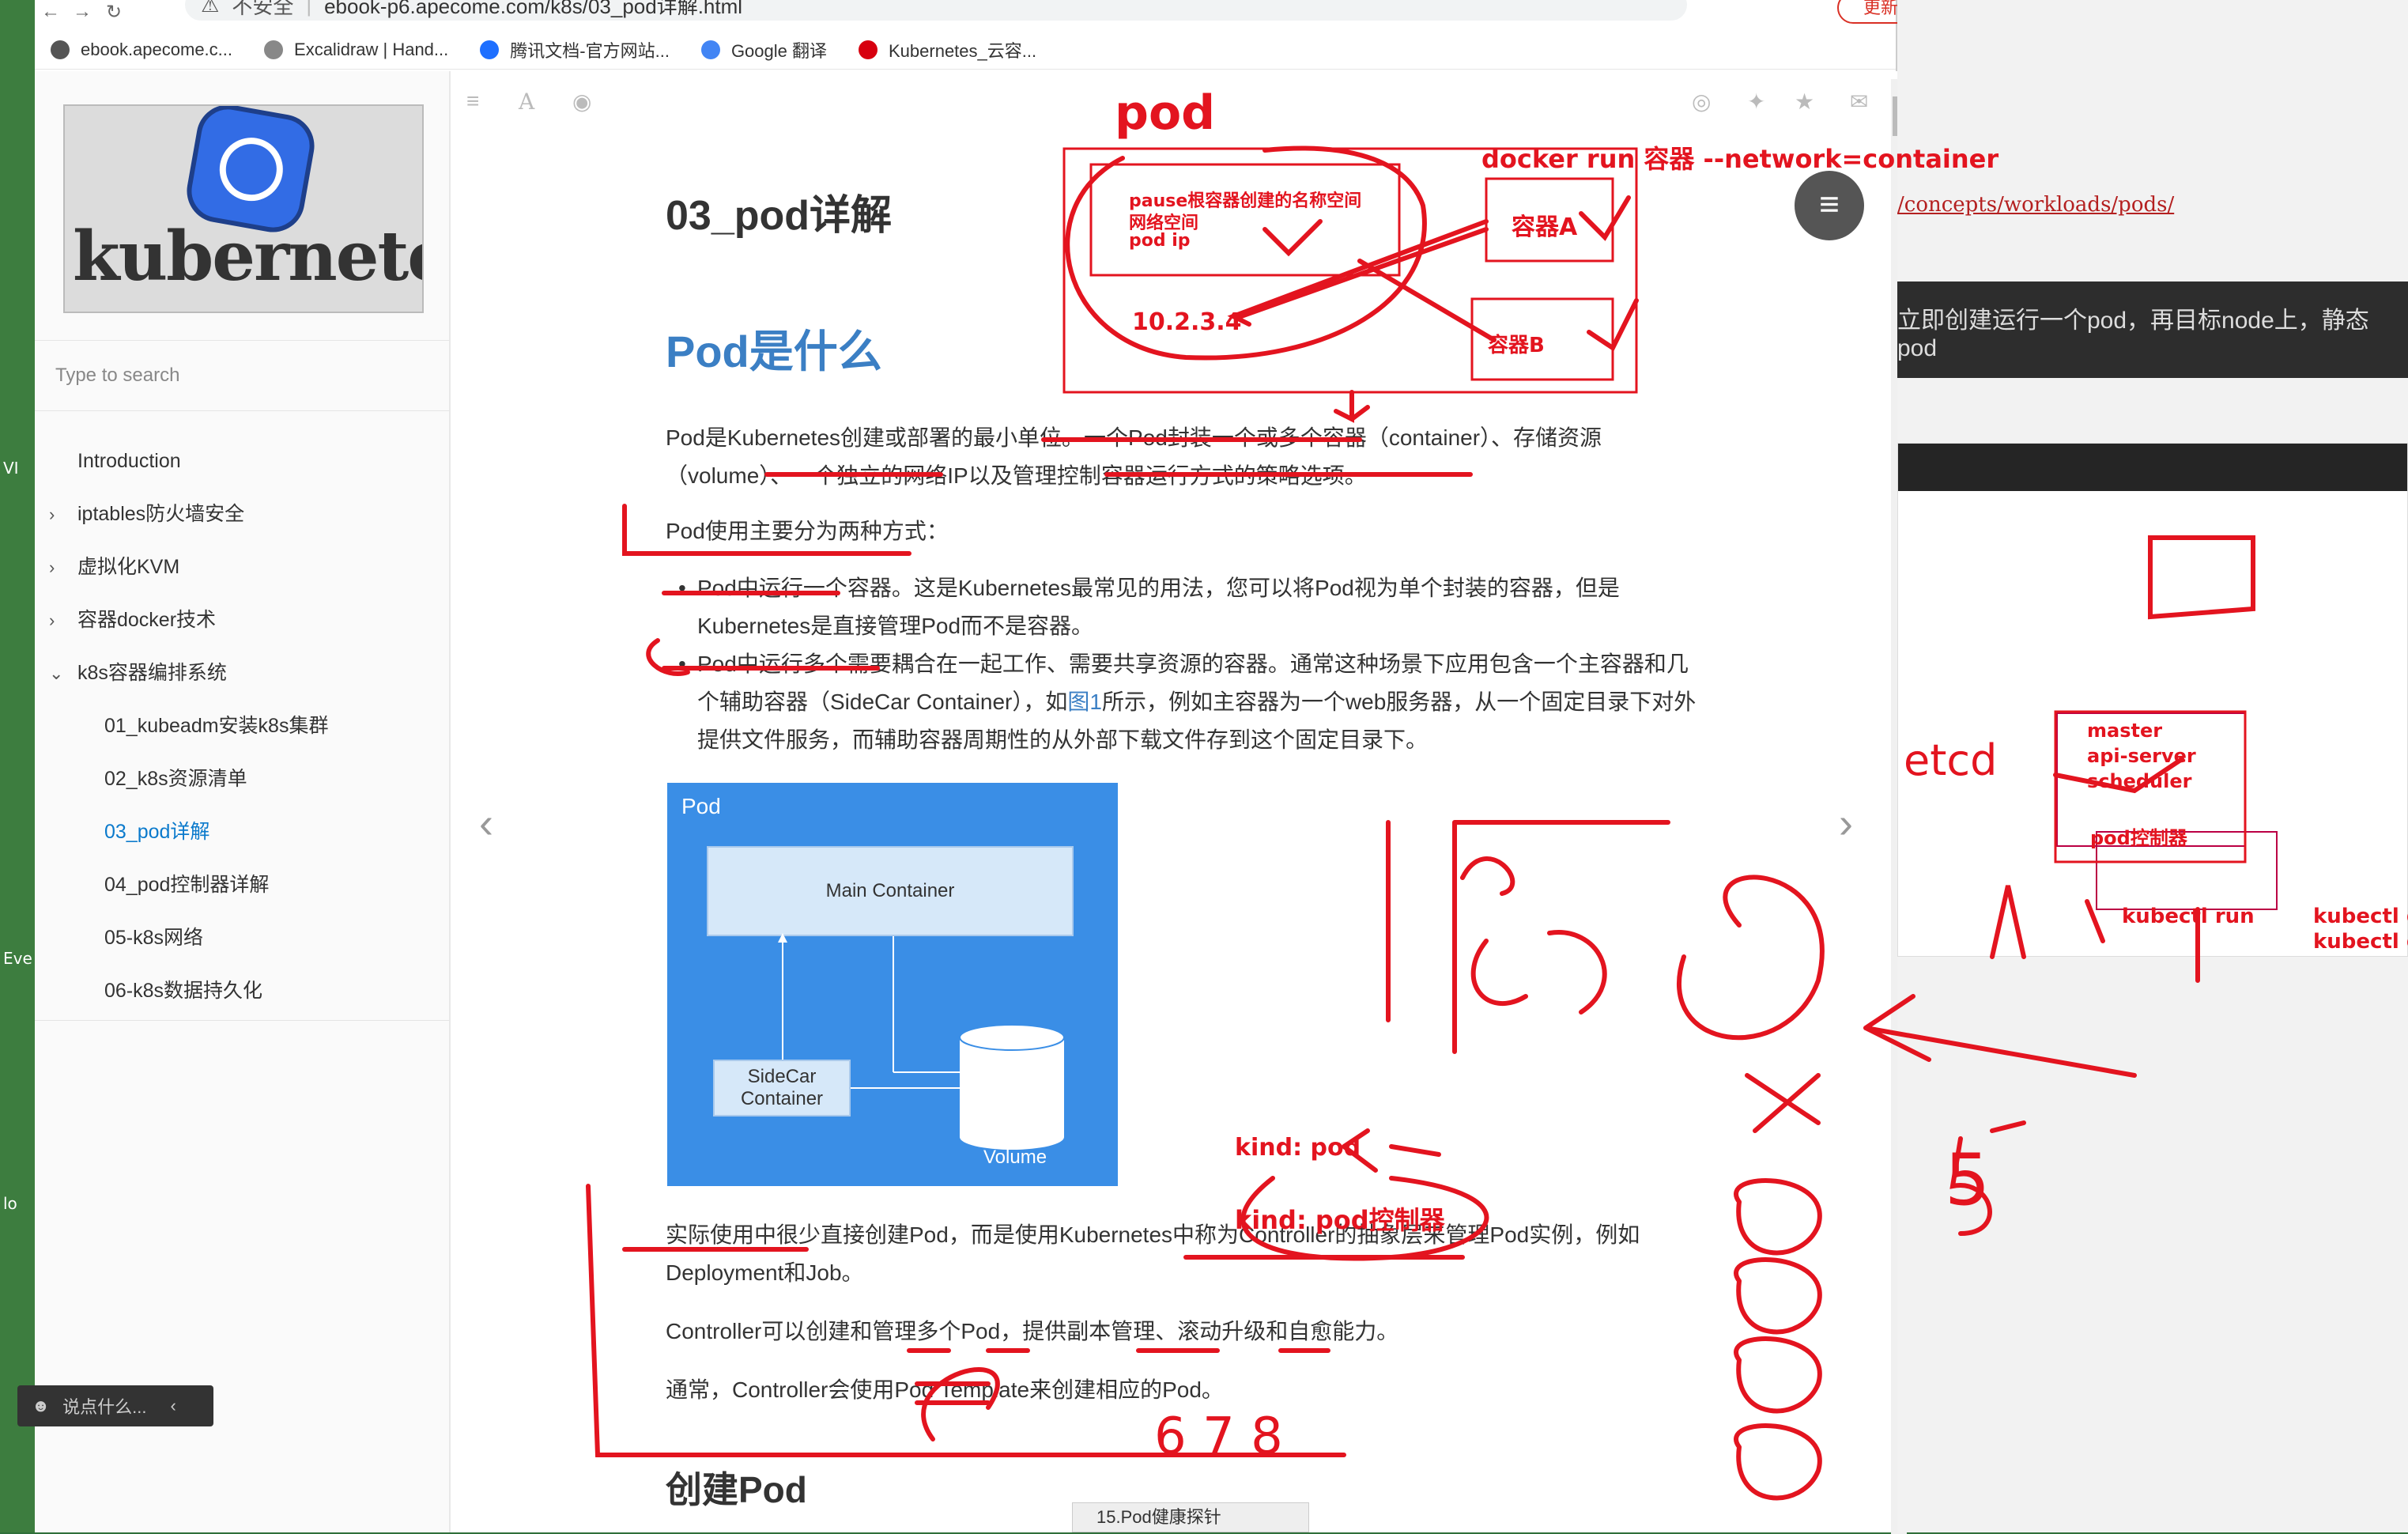 This screenshot has width=2408, height=1534. What do you see at coordinates (114, 12) in the screenshot?
I see `reload-icon: ↻` at bounding box center [114, 12].